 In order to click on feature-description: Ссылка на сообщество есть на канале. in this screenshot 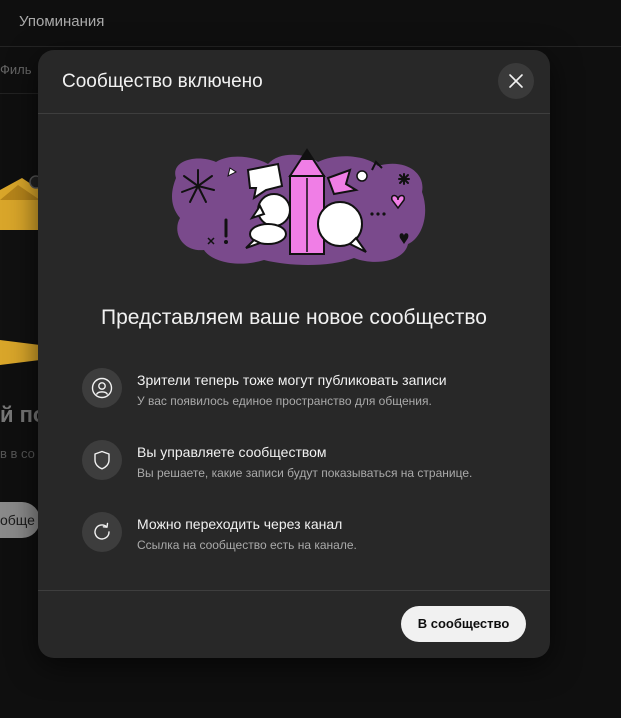, I will do `click(247, 545)`.